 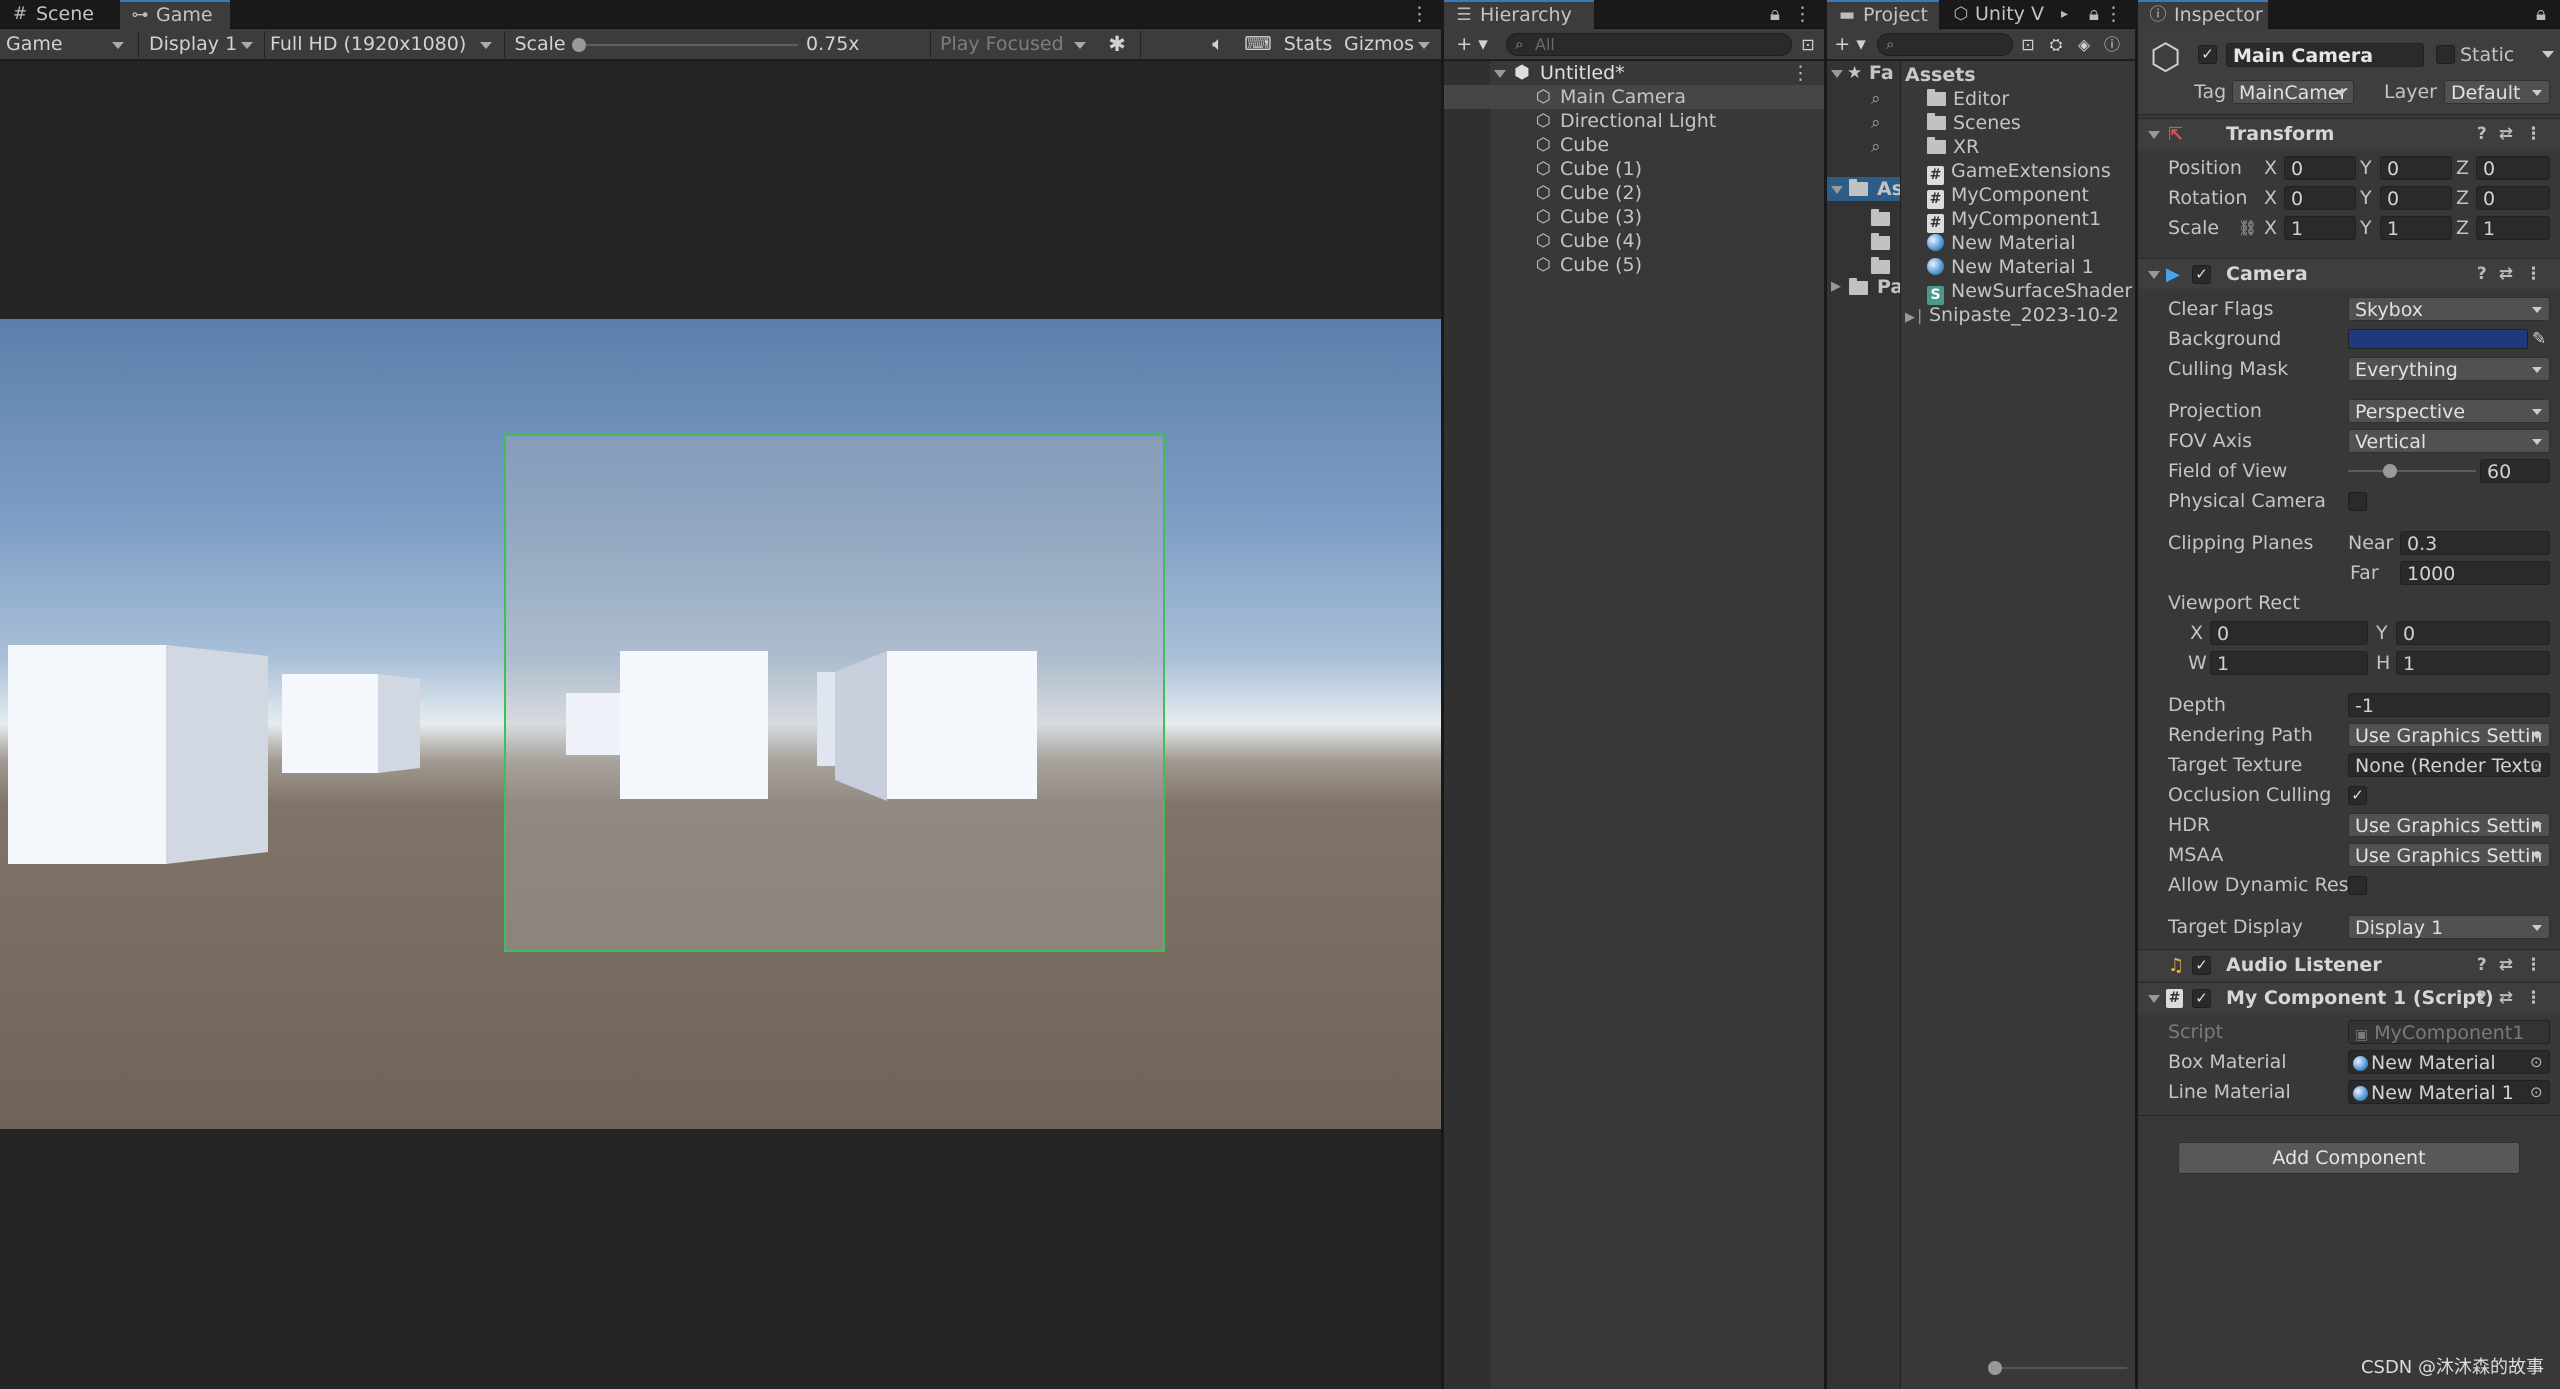 I want to click on target-texture-field: None (Render Textu, so click(x=2449, y=765).